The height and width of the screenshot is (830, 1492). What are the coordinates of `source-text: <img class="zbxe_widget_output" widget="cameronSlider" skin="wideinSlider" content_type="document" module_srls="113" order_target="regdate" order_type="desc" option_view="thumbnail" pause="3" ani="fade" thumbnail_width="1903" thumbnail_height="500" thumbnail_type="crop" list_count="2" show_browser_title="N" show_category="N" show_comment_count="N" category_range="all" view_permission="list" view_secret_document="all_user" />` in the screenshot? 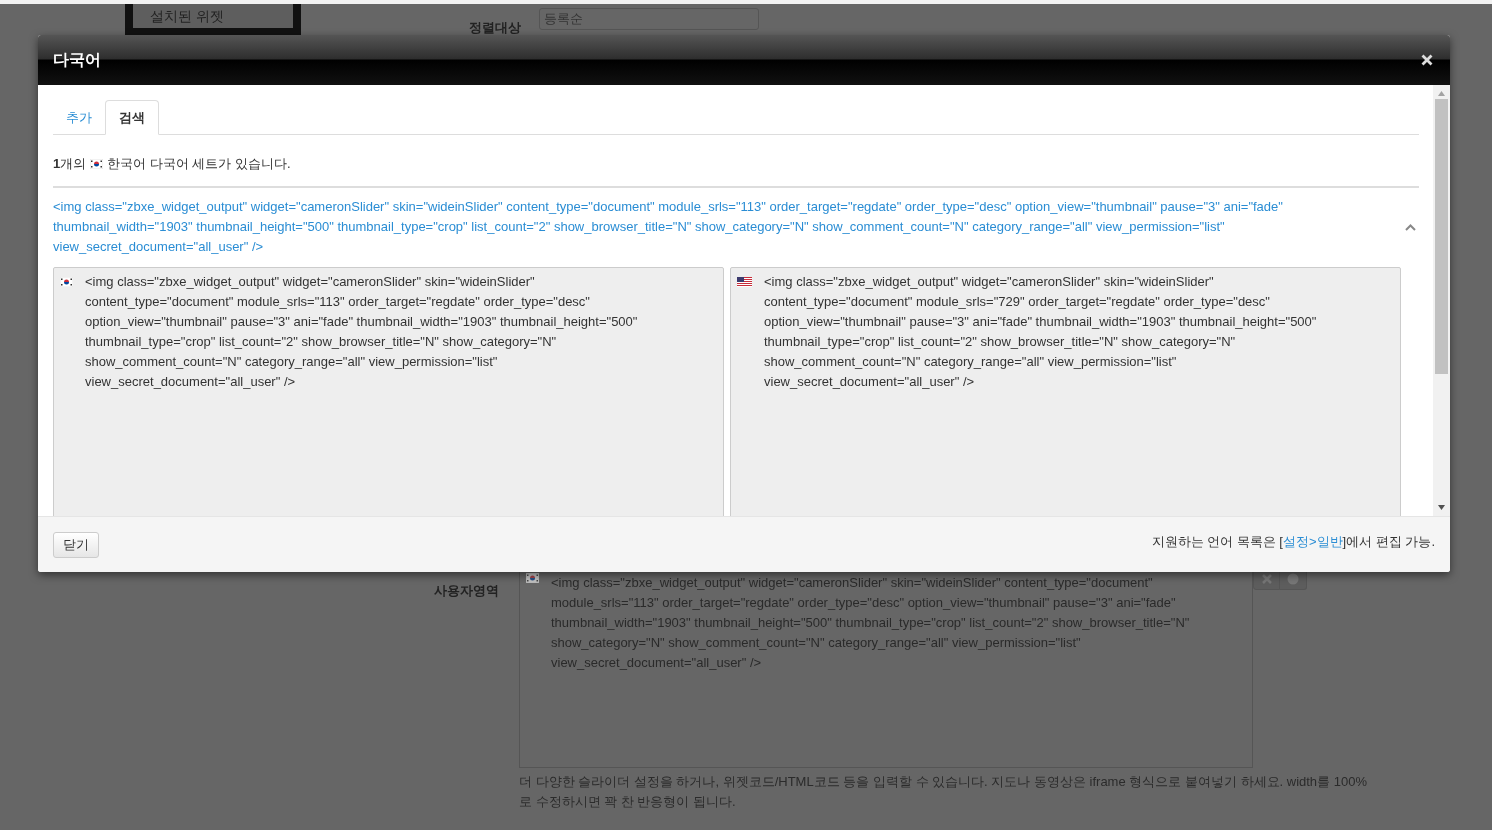 It's located at (668, 226).